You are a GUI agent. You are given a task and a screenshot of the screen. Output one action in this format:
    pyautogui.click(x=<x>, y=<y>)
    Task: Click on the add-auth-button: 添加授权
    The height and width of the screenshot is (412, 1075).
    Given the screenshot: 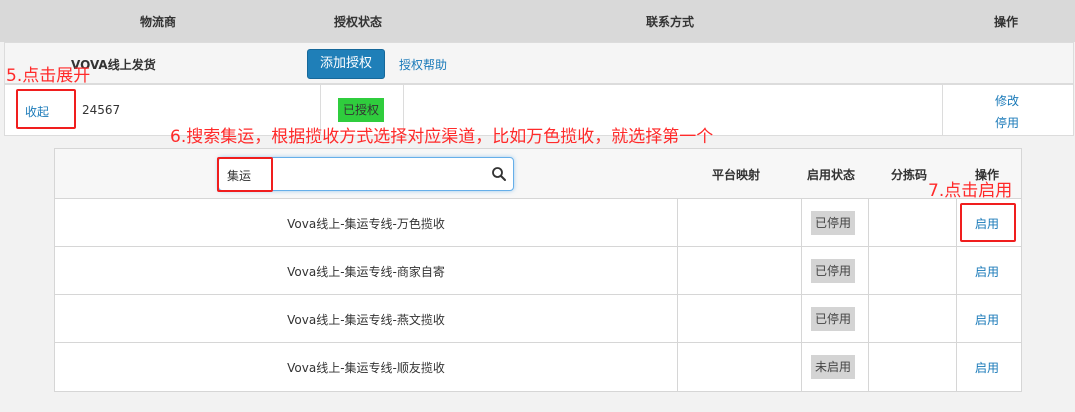 What is the action you would take?
    pyautogui.click(x=346, y=64)
    